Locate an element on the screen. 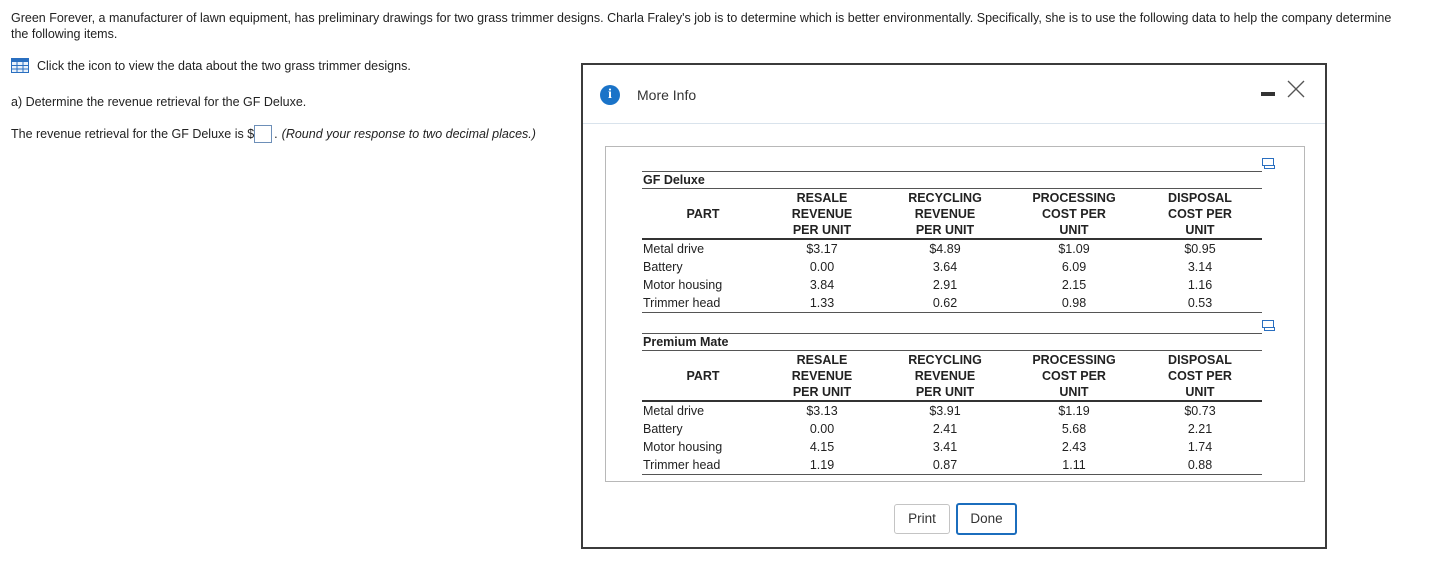 This screenshot has width=1435, height=562. table-cell: $1.19 is located at coordinates (1074, 411).